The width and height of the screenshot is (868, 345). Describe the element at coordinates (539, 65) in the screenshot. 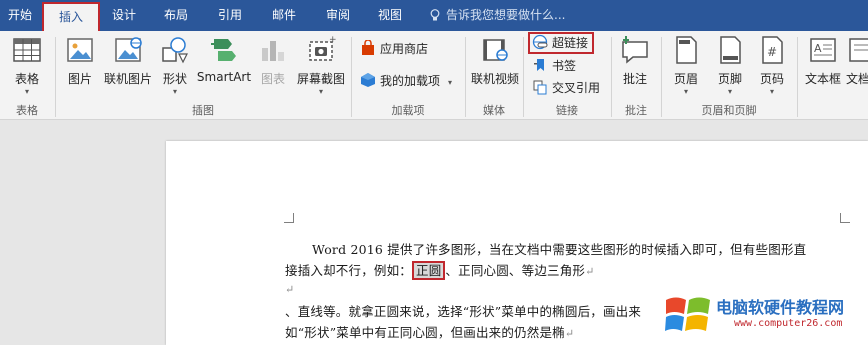

I see `bookmark-icon` at that location.